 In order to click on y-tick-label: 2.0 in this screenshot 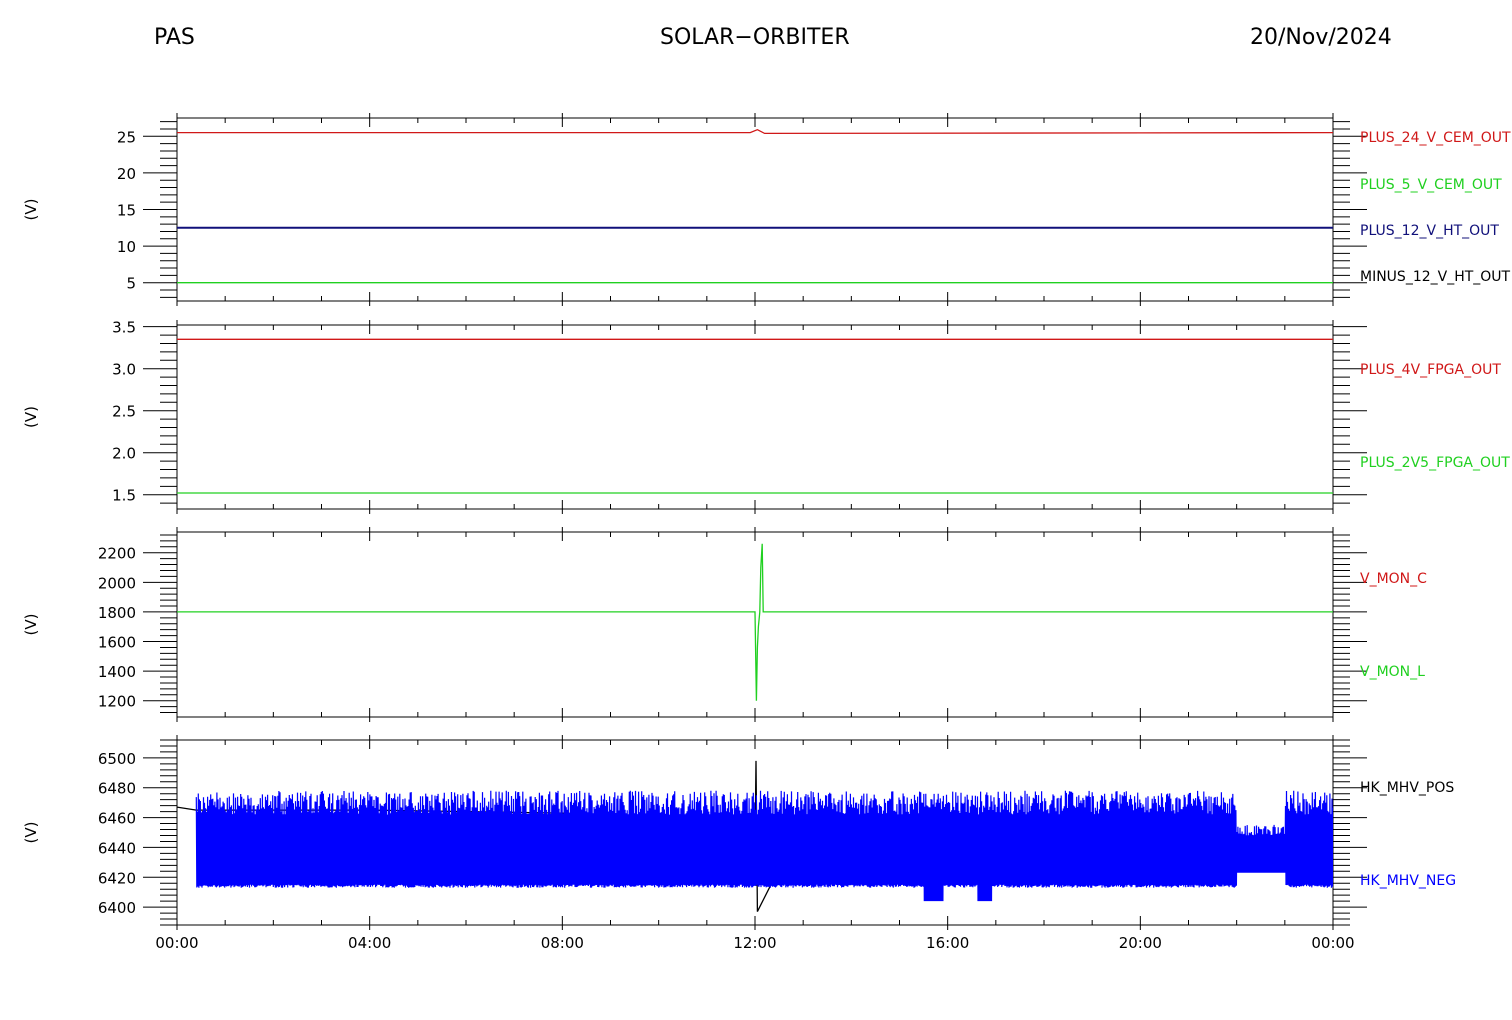, I will do `click(124, 454)`.